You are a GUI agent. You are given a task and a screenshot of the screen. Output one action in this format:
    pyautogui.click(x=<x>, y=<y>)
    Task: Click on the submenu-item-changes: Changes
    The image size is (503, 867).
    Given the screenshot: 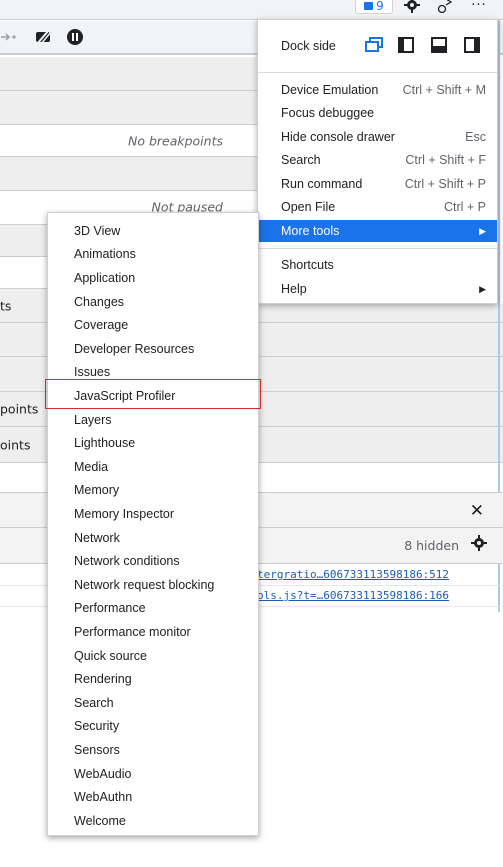 What is the action you would take?
    pyautogui.click(x=153, y=302)
    